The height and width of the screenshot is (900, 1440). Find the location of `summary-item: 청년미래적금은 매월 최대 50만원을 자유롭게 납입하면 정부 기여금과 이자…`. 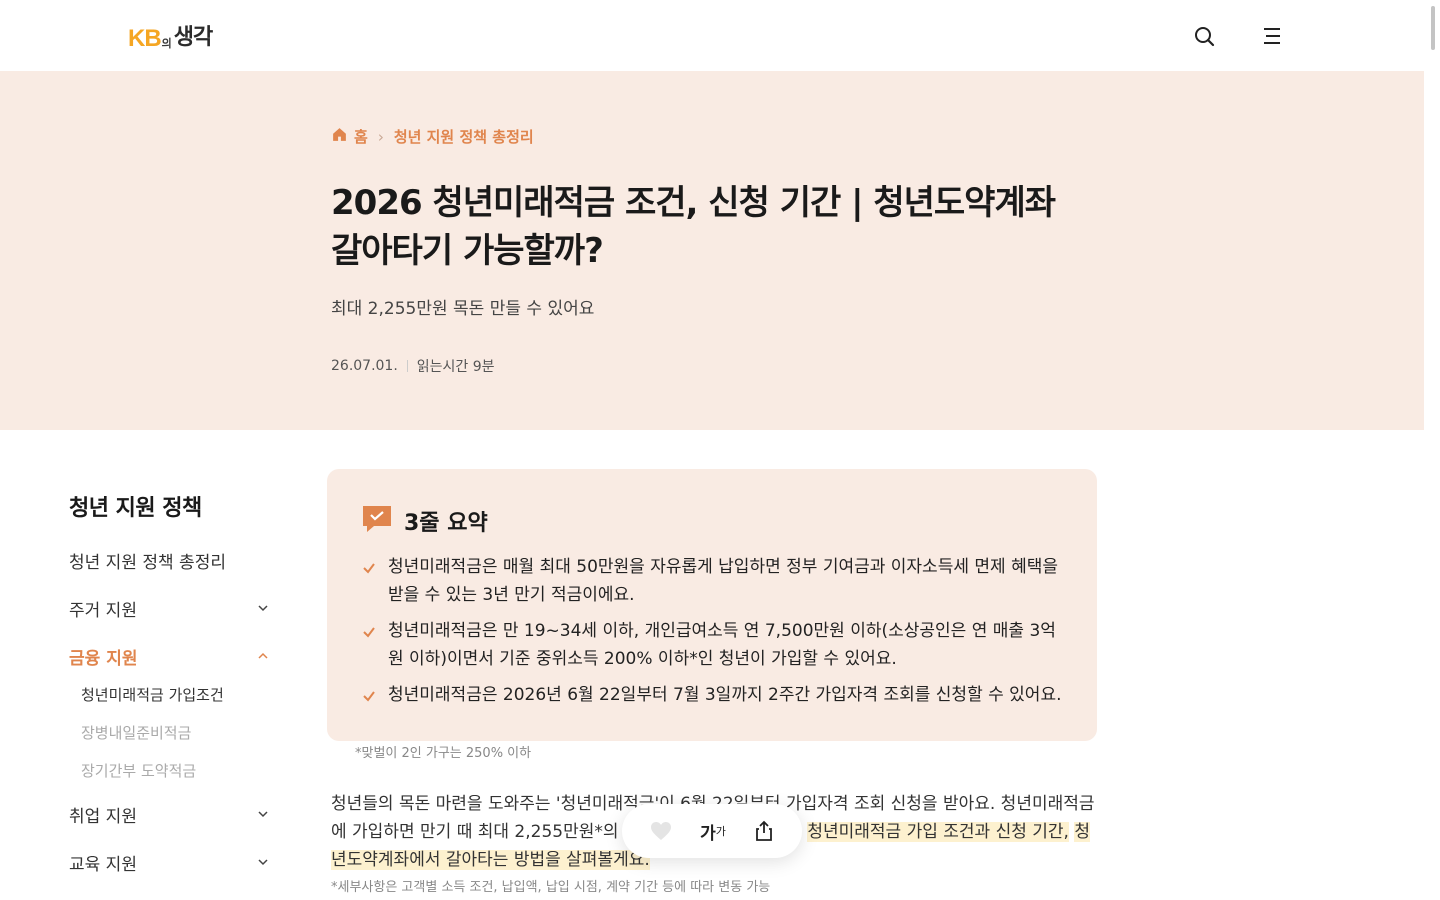

summary-item: 청년미래적금은 매월 최대 50만원을 자유롭게 납입하면 정부 기여금과 이자… is located at coordinates (712, 581).